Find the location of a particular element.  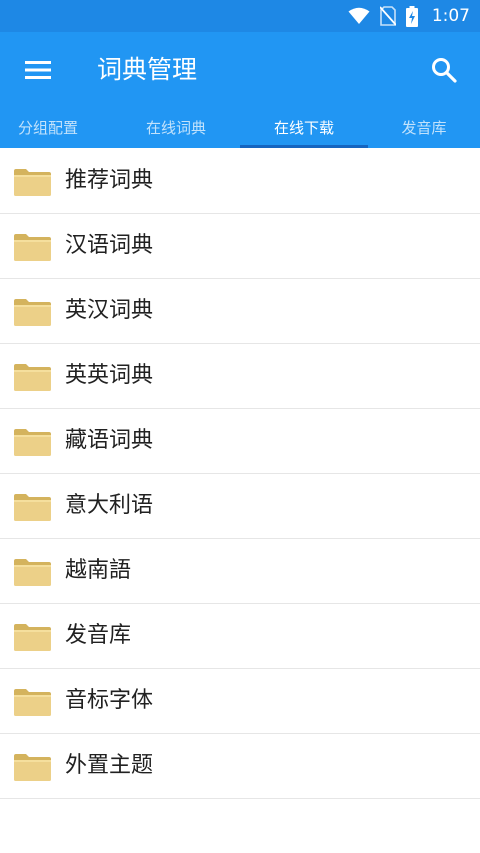

tab-bar: 分组配置 在线词典 在线下载 发音库 is located at coordinates (240, 128).